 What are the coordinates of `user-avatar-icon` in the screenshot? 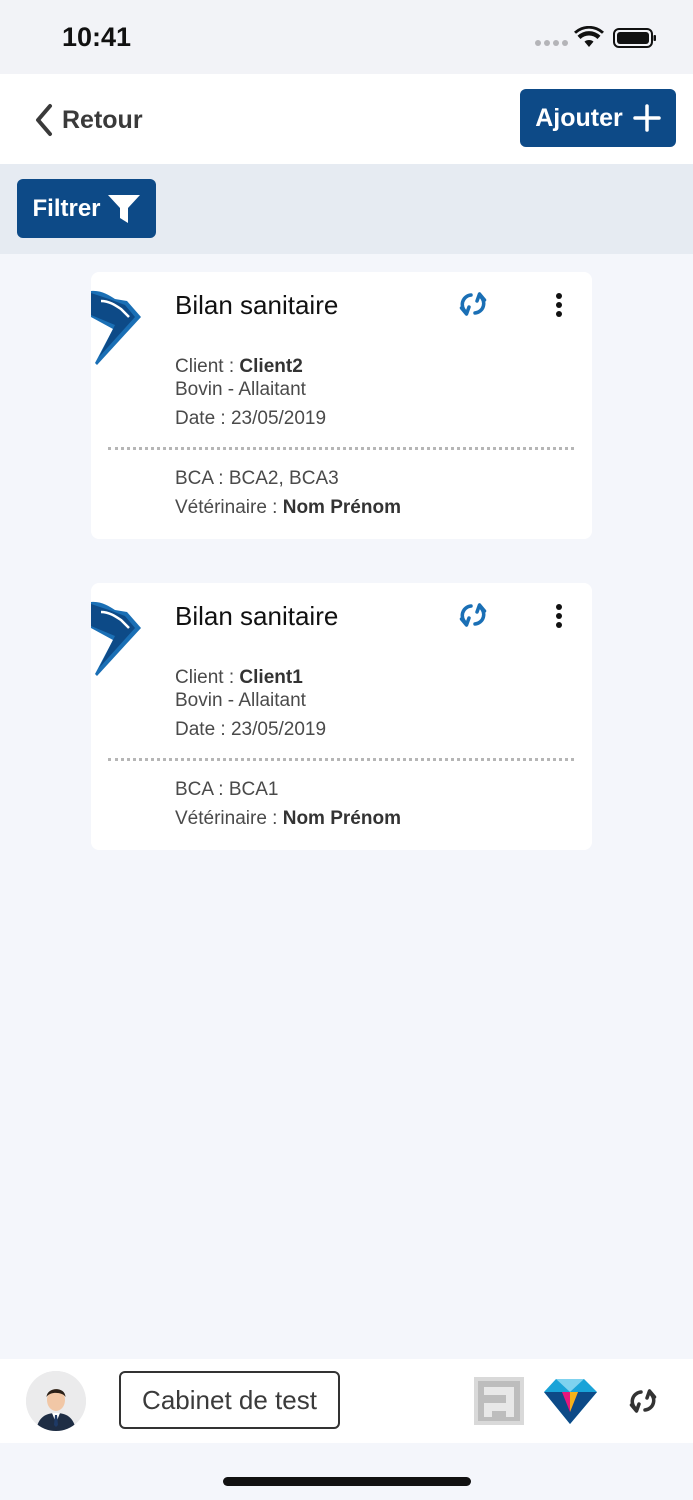 It's located at (56, 1401).